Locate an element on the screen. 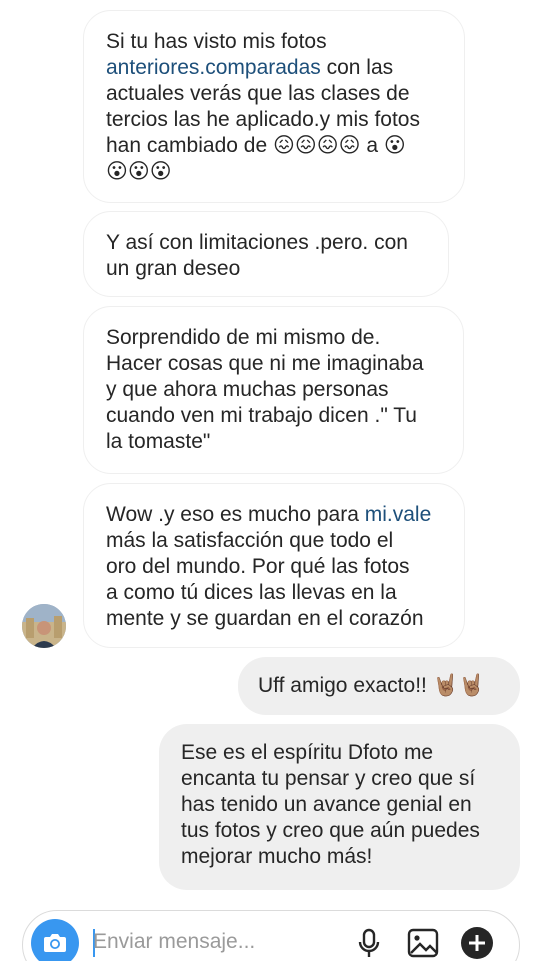  gallery-icon is located at coordinates (423, 943).